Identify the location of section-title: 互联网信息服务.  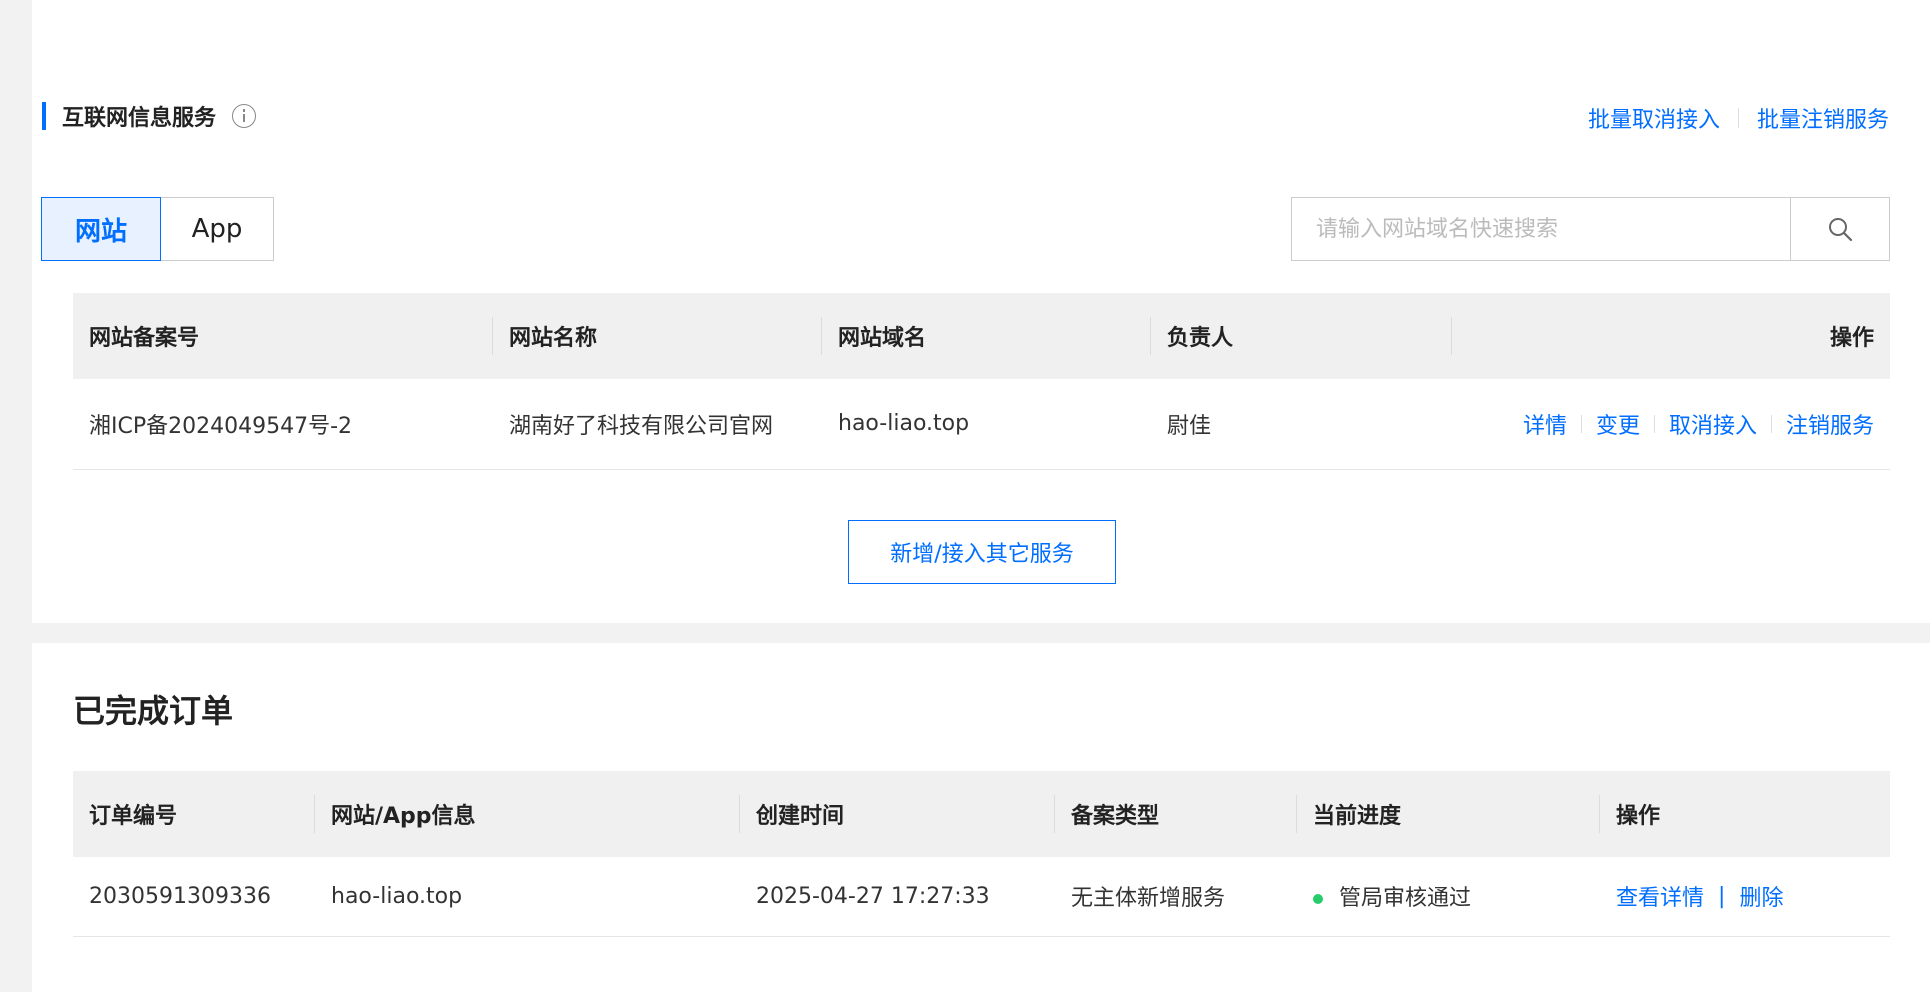
(139, 118).